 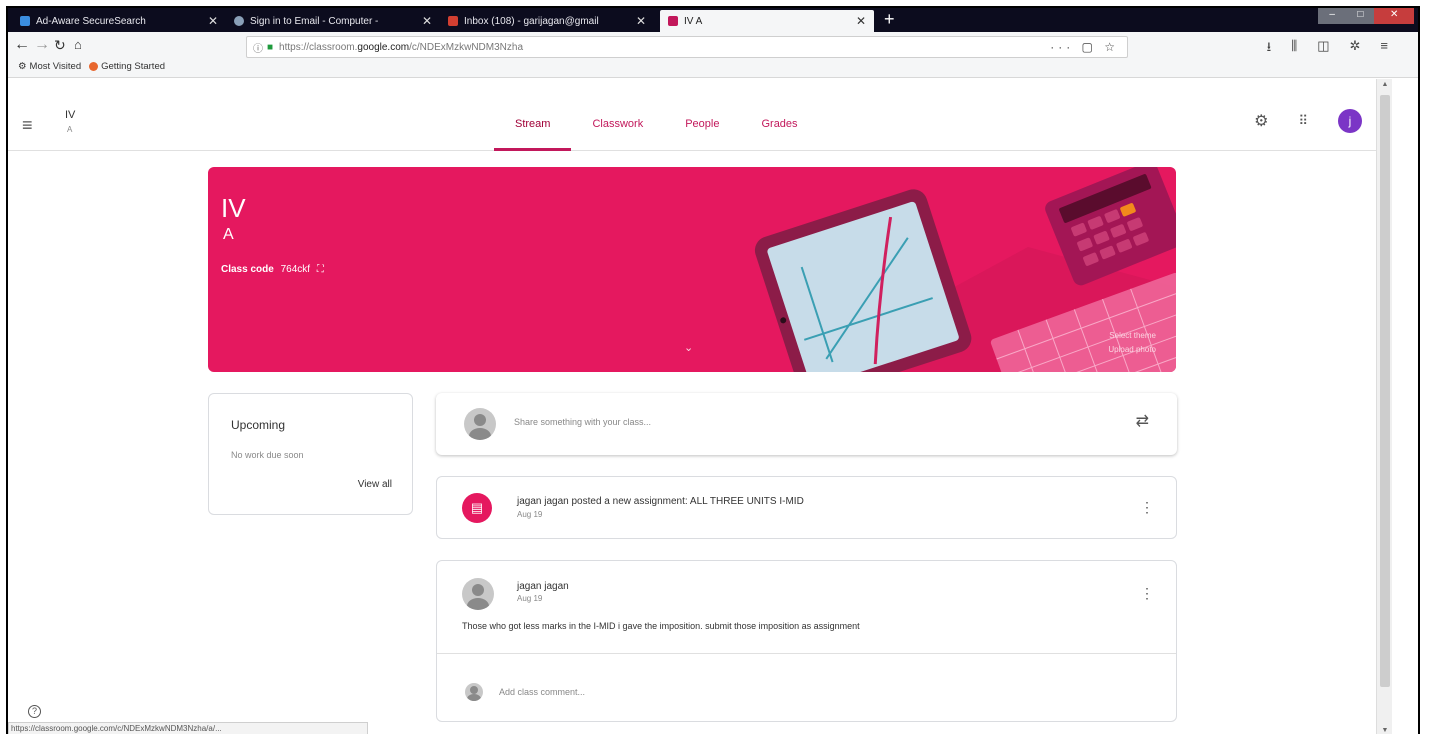 I want to click on assignment-icon: ▤, so click(x=477, y=508).